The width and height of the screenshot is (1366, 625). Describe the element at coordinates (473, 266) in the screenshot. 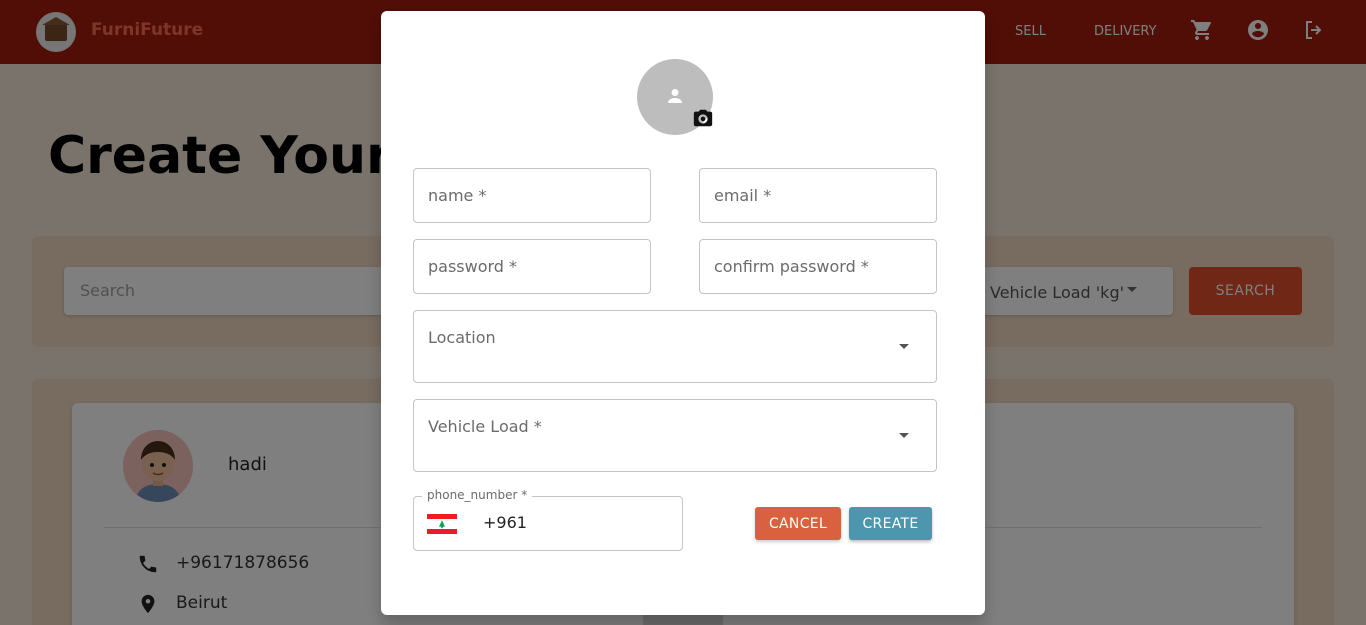

I see `password-placeholder: password *` at that location.